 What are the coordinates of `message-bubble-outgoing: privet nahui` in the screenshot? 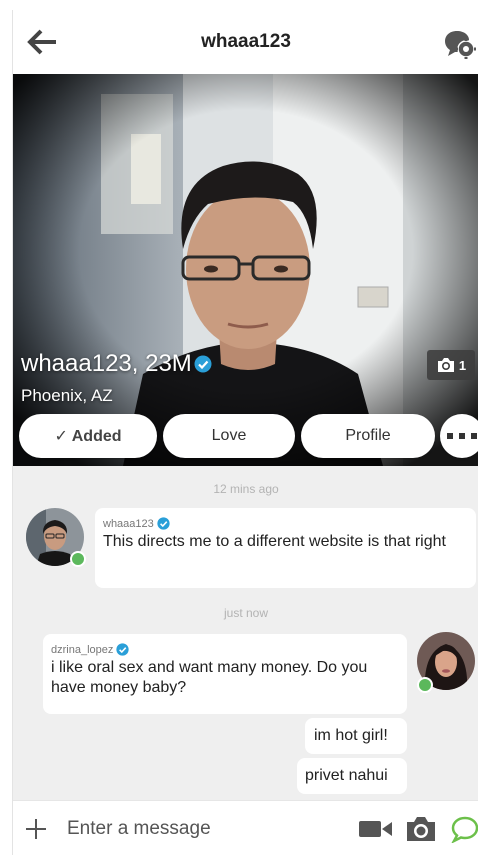 It's located at (352, 776).